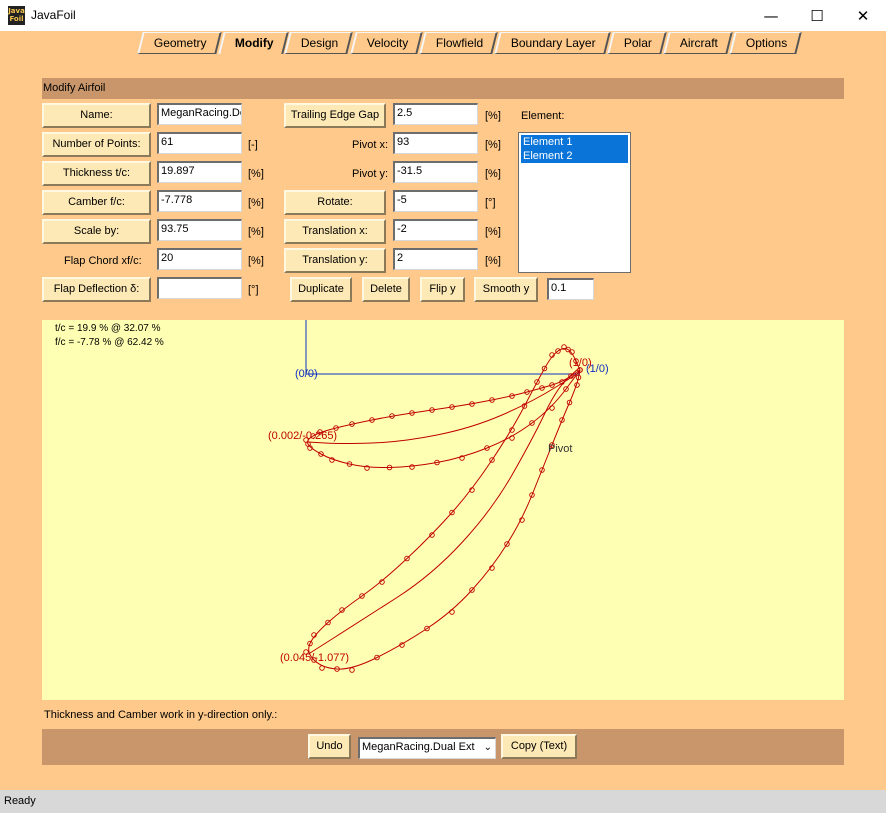  I want to click on origin-label: (0/0), so click(306, 374).